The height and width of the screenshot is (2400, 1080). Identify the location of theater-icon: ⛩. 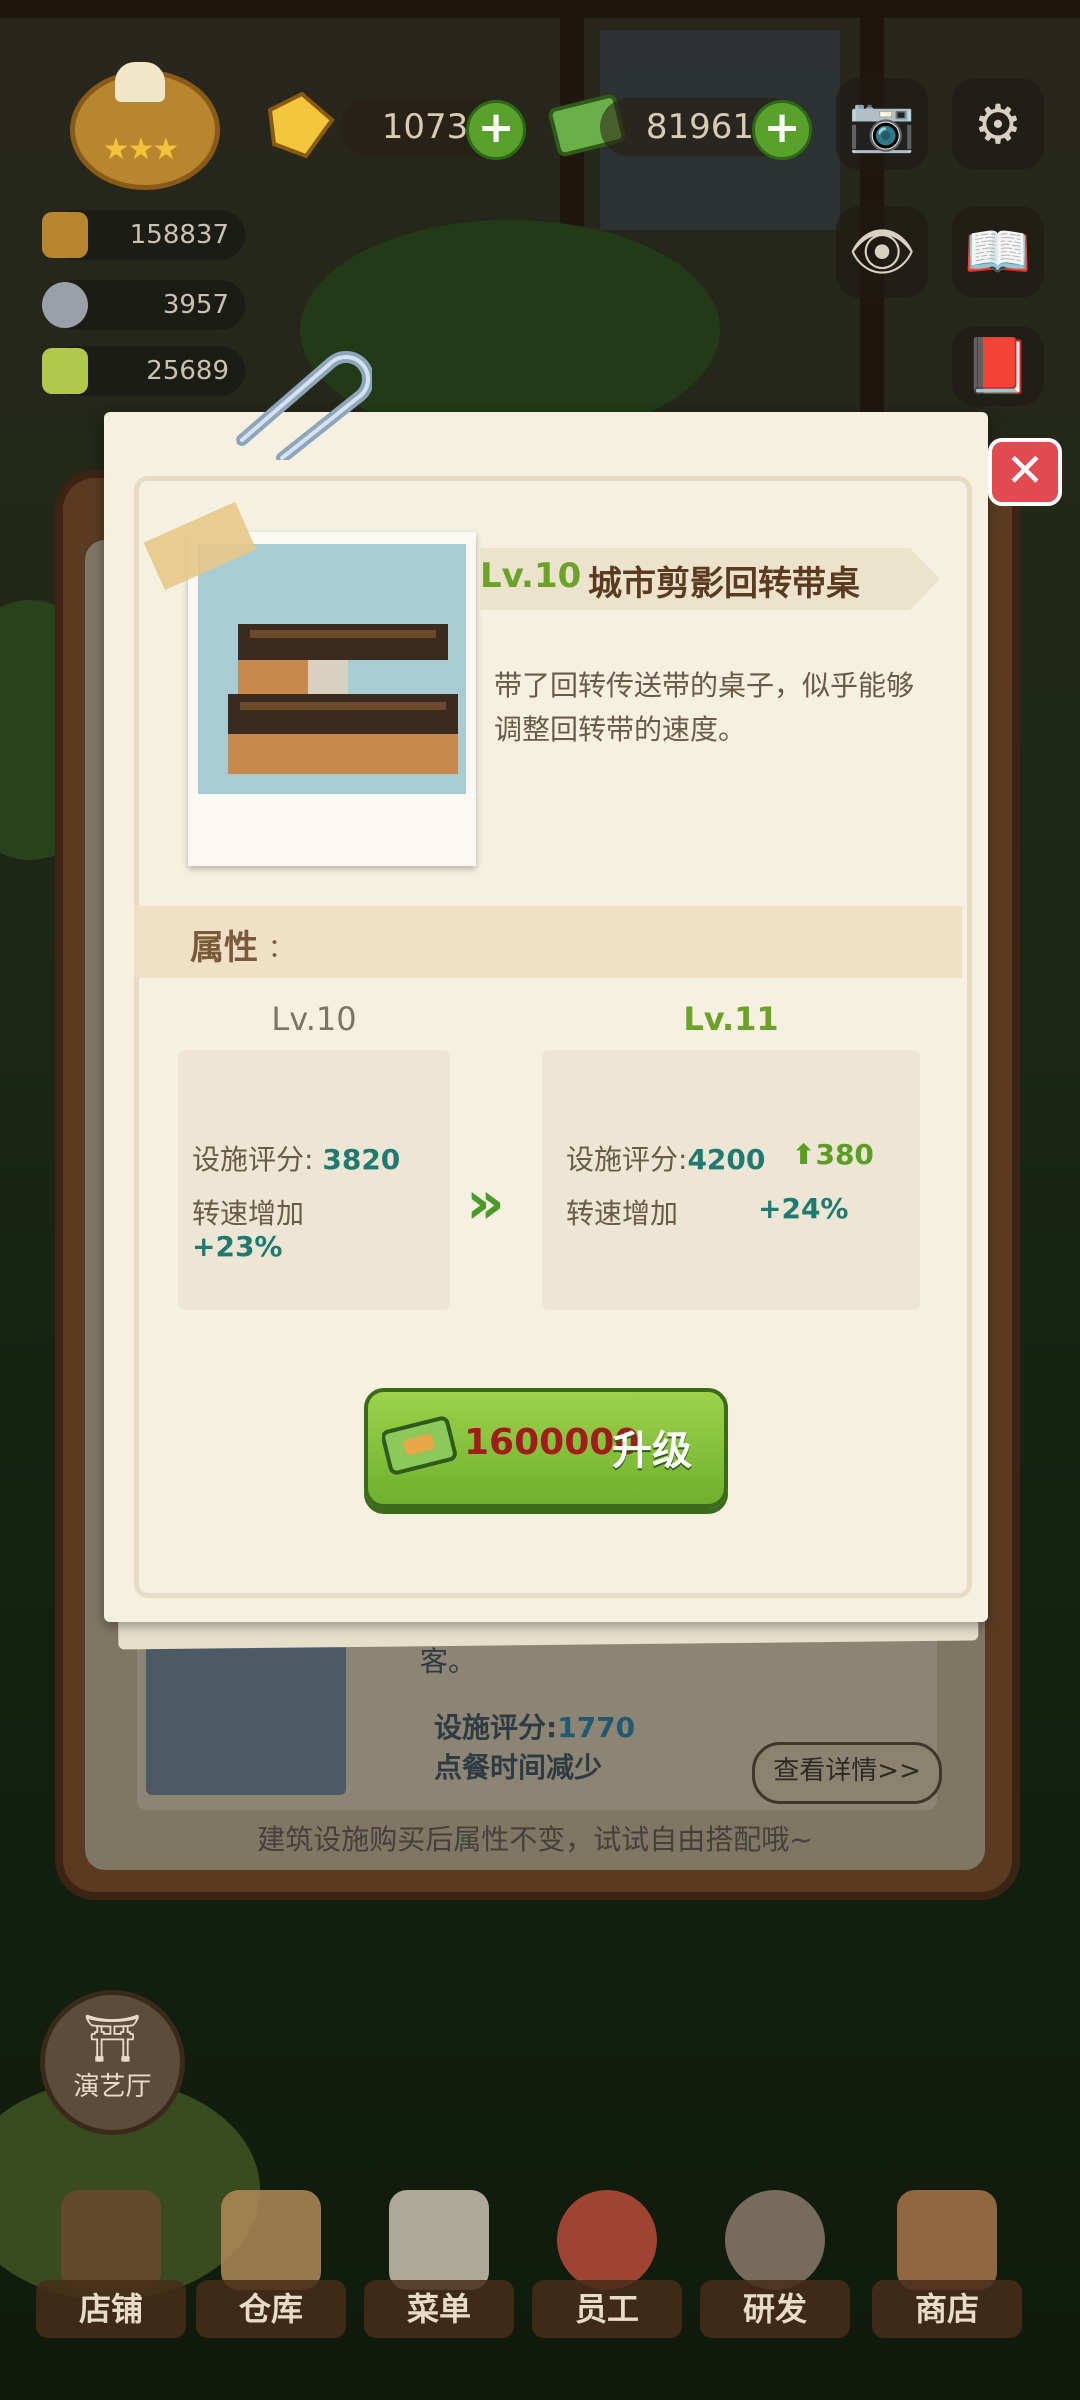
(112, 2038).